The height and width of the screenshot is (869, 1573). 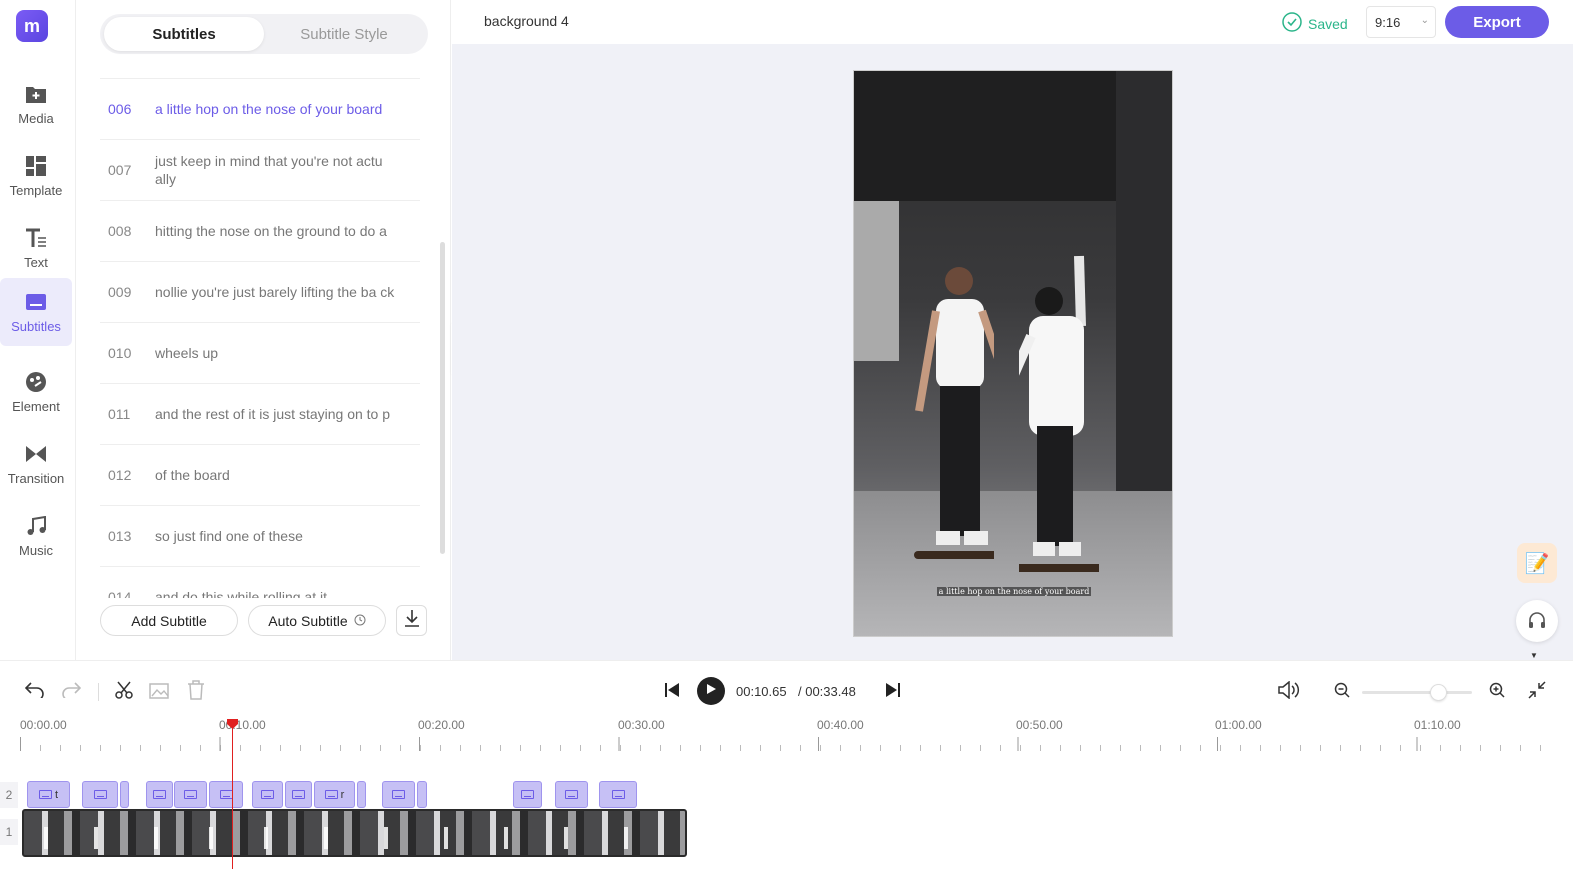 I want to click on tab-subtitle-style: Subtitle Style, so click(x=344, y=34).